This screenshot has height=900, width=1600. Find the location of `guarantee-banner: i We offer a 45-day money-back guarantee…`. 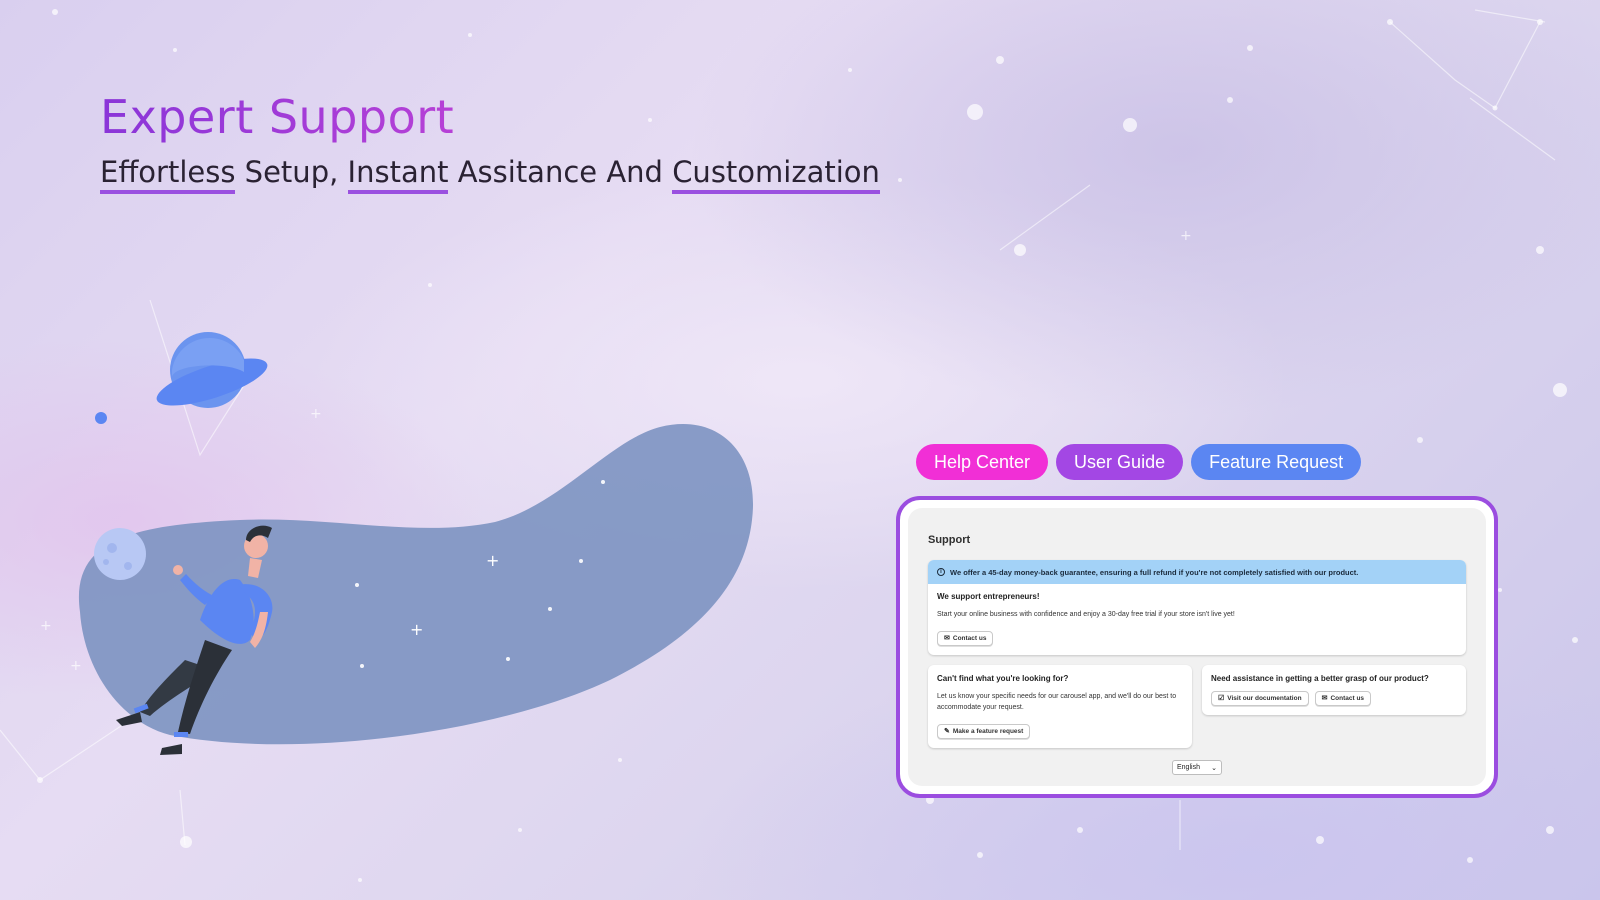

guarantee-banner: i We offer a 45-day money-back guarantee… is located at coordinates (1197, 572).